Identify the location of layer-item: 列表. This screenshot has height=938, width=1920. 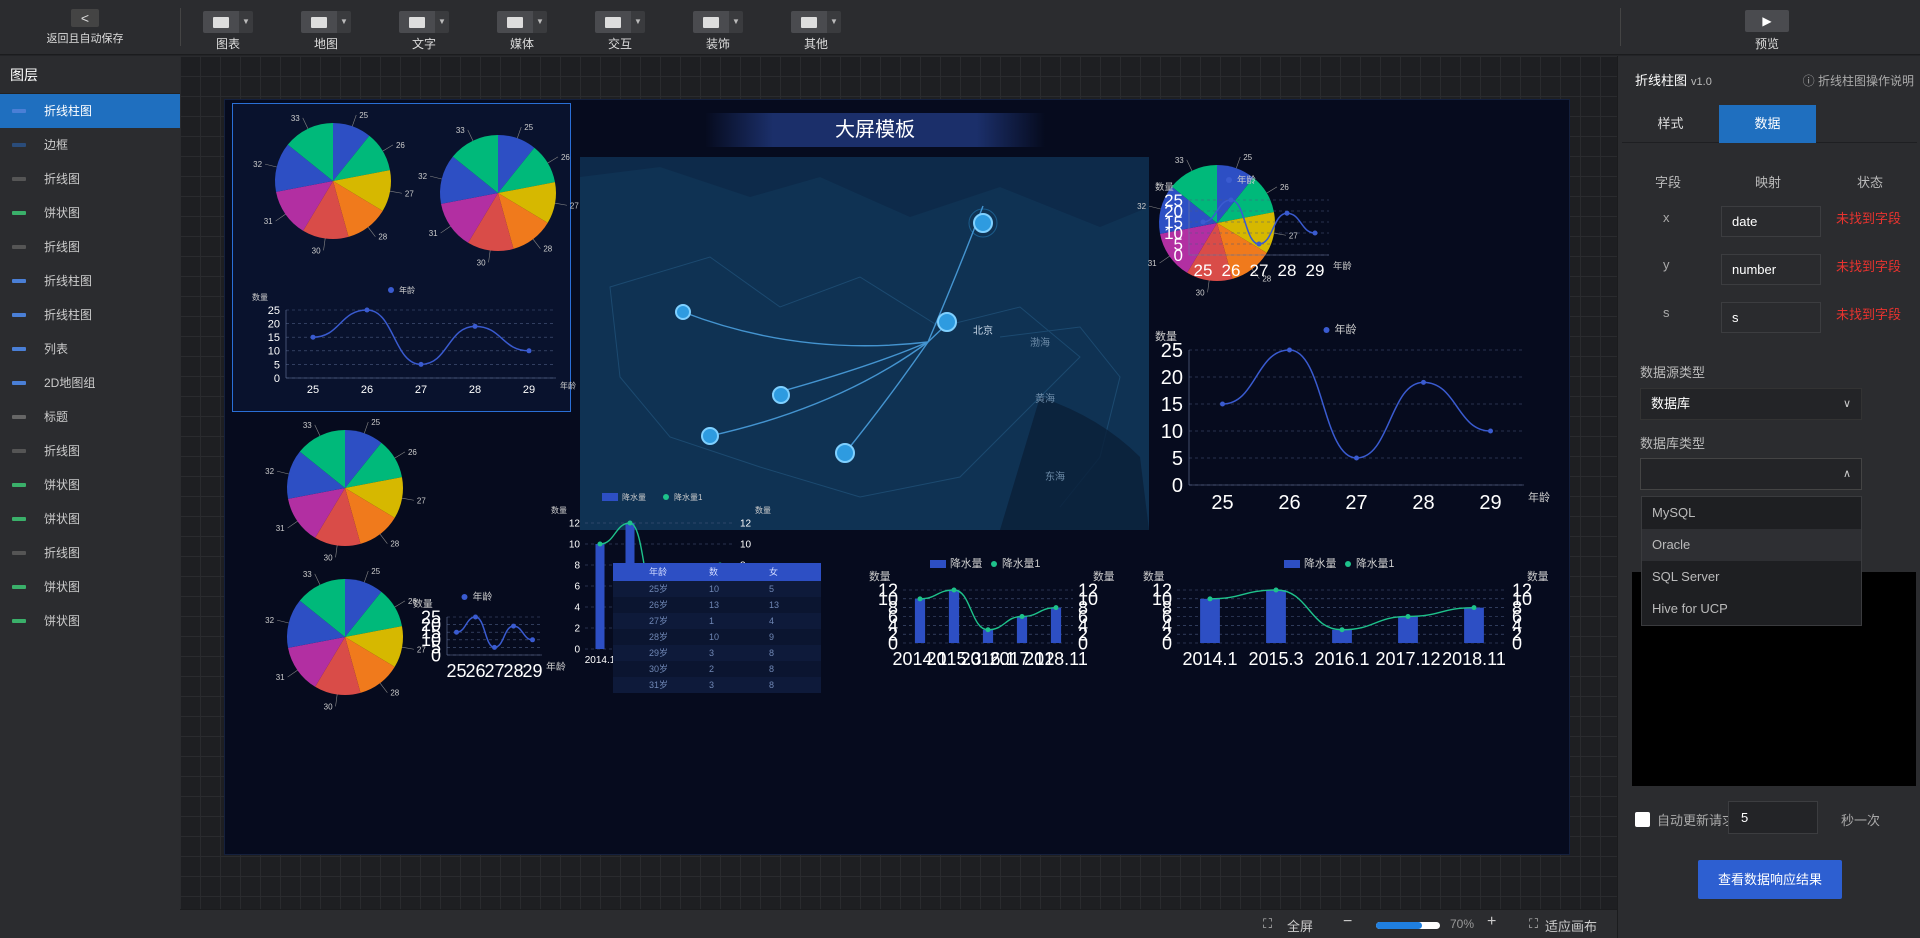
(90, 349).